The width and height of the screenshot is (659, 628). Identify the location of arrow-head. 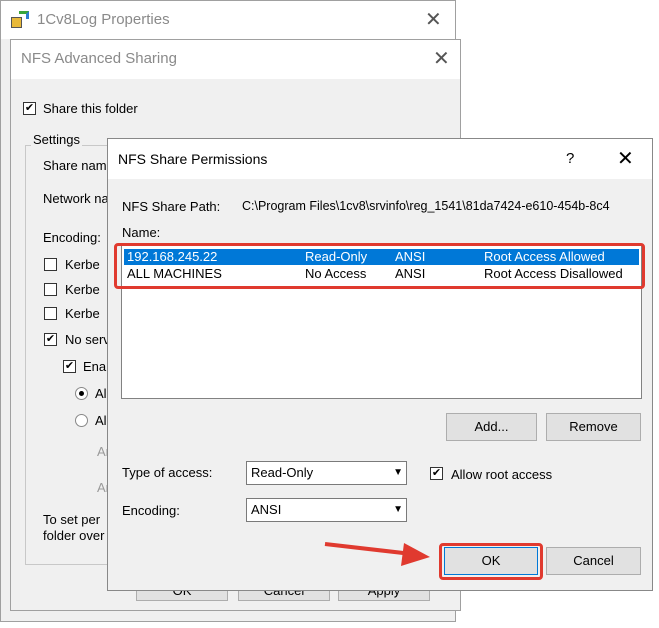
(415, 554).